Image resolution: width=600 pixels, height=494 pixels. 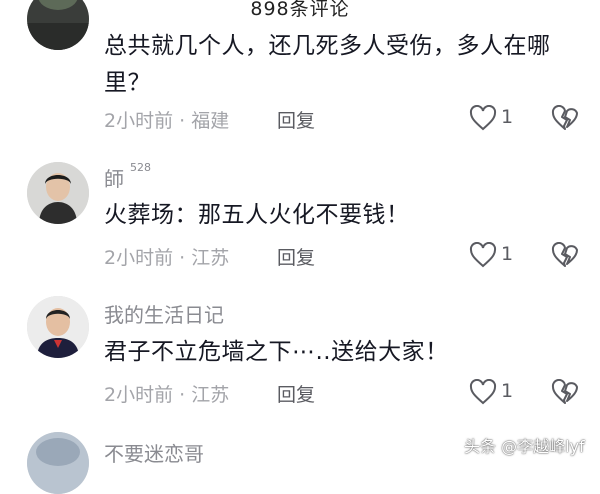 I want to click on user-badge: 528, so click(x=140, y=167).